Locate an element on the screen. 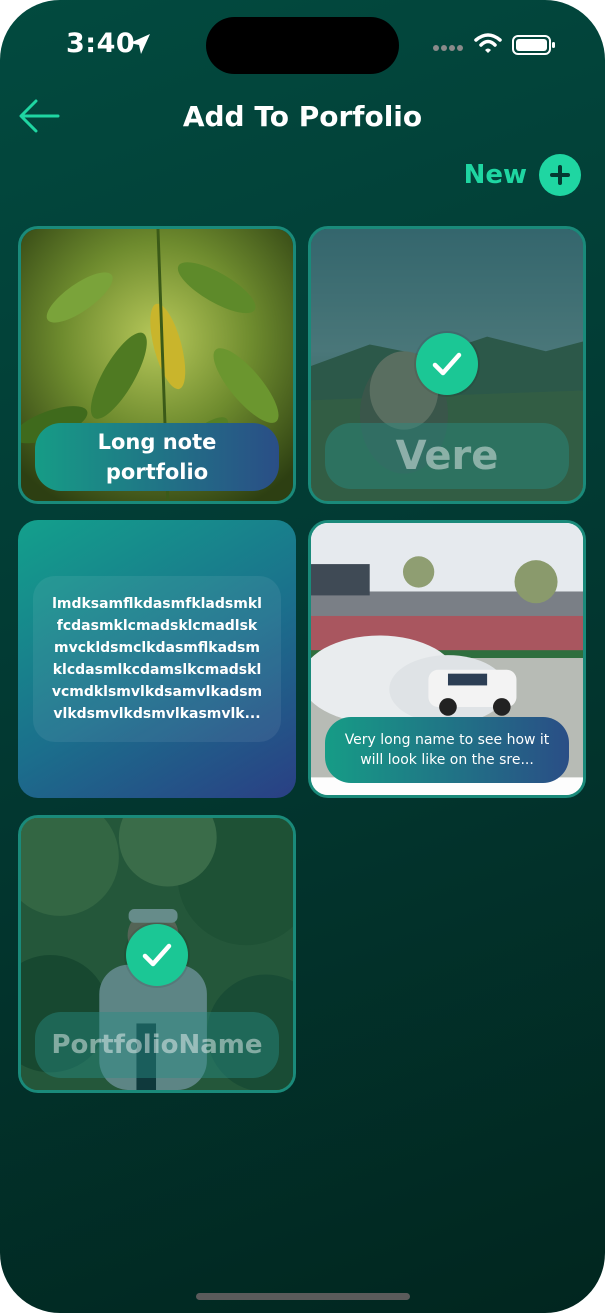 This screenshot has width=605, height=1313. dynamic-island is located at coordinates (302, 45).